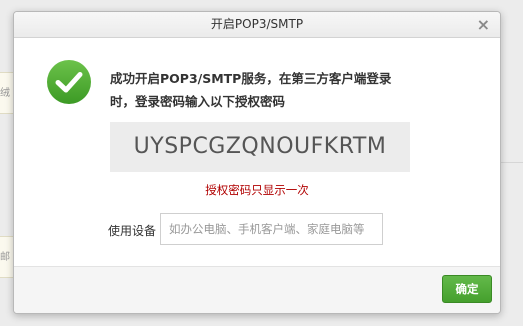 This screenshot has width=523, height=326. Describe the element at coordinates (132, 231) in the screenshot. I see `device-label: 使用设备` at that location.